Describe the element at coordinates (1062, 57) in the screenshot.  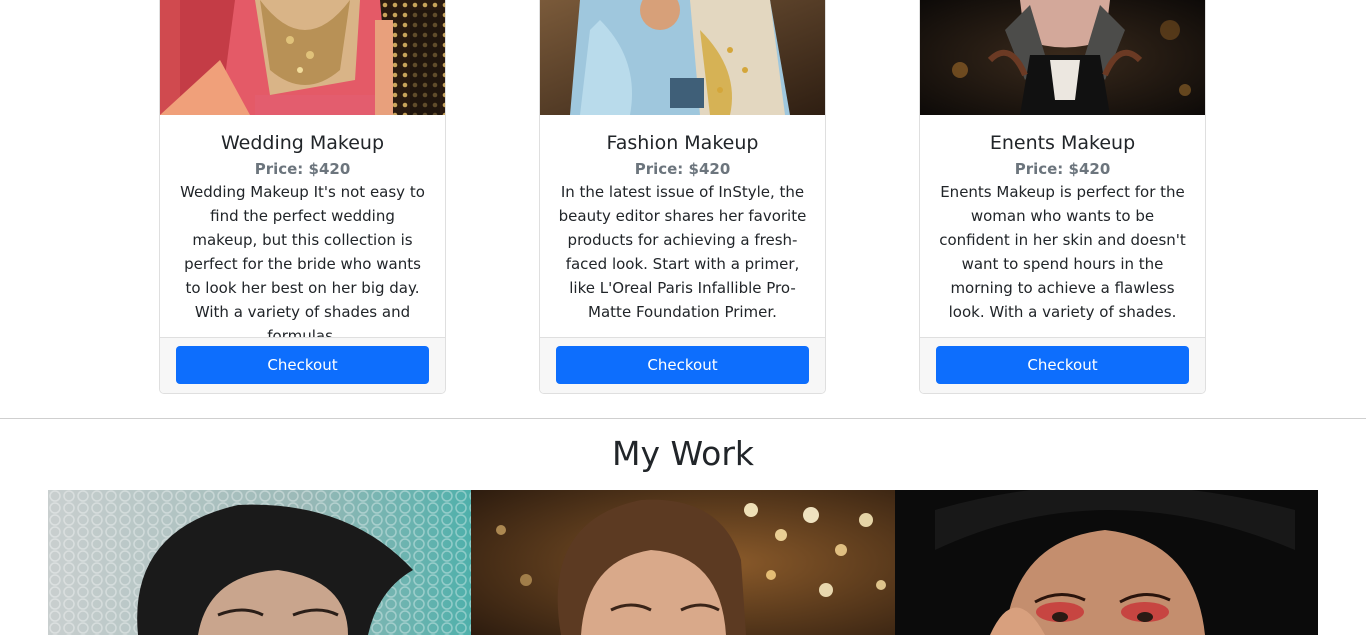
I see `events-makeup-image` at that location.